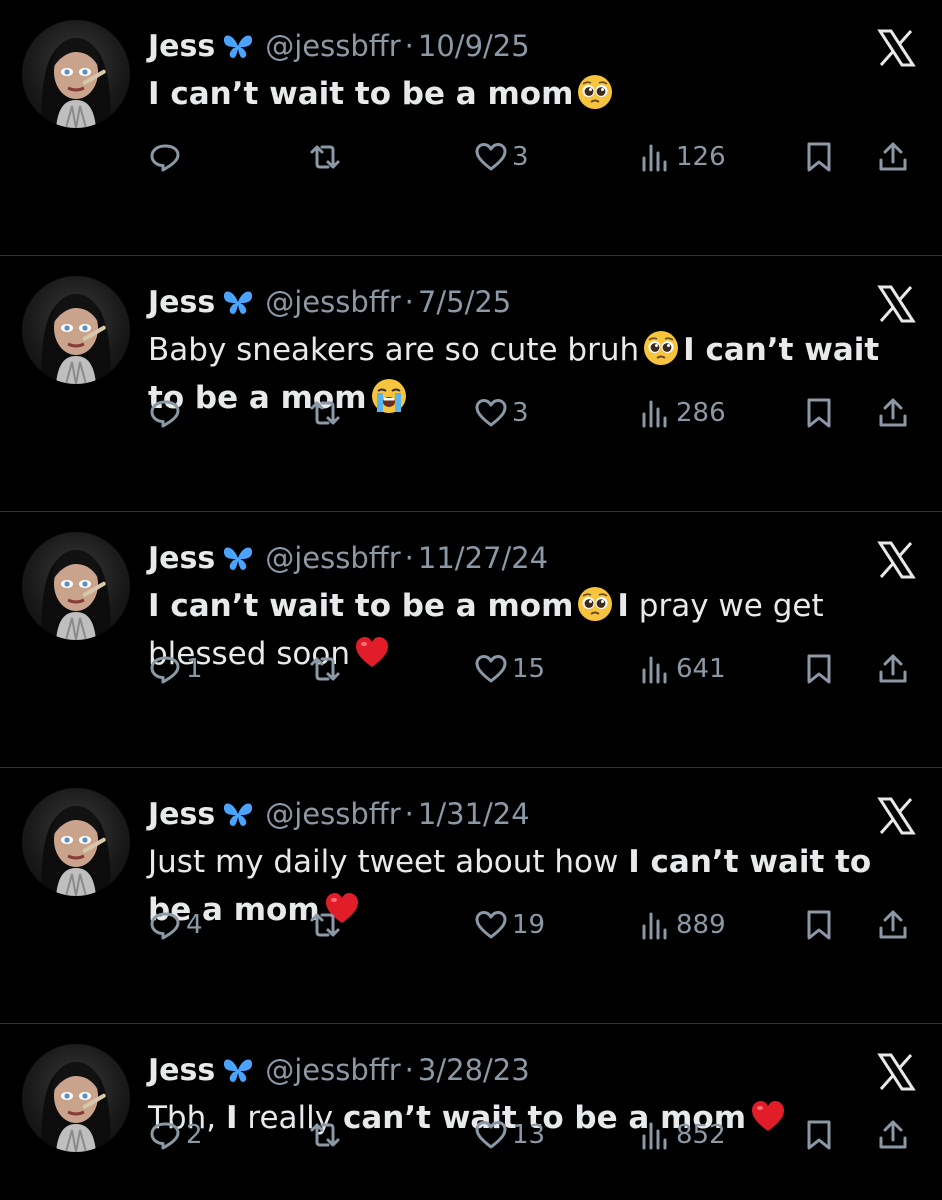 The height and width of the screenshot is (1200, 942). I want to click on tweet-date: 1/31/24, so click(474, 814).